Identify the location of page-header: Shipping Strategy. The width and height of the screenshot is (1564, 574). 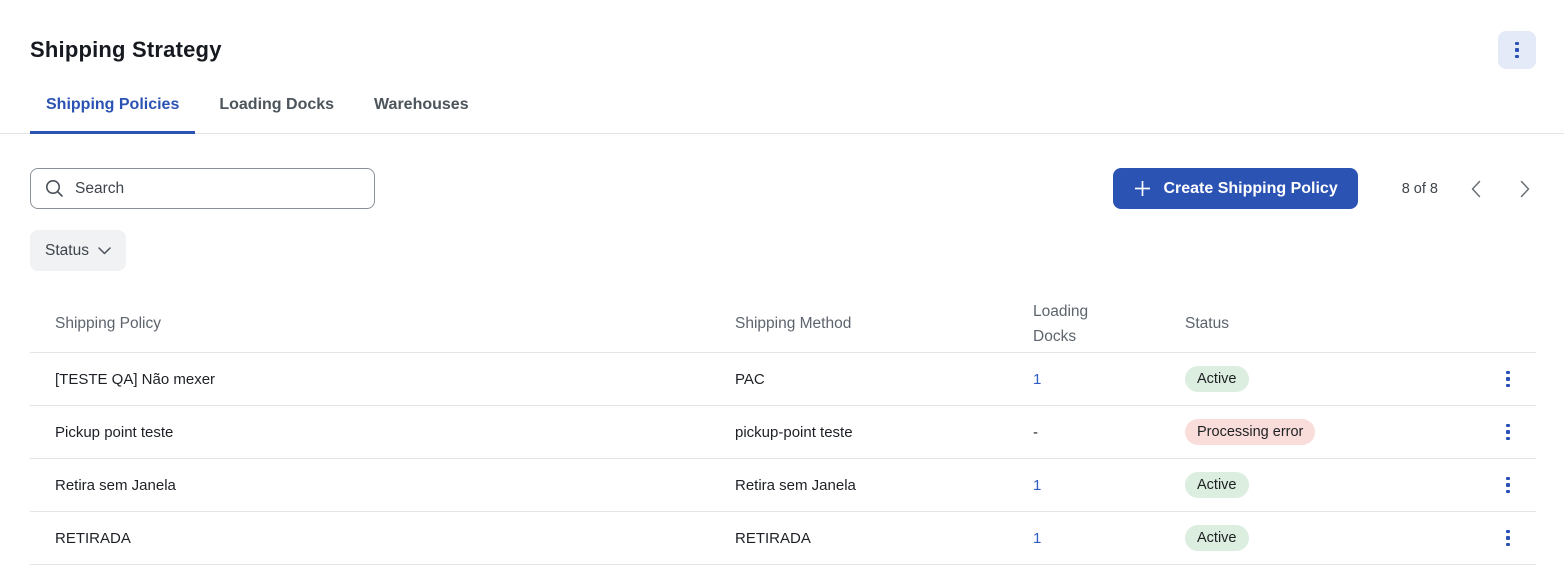
(782, 34).